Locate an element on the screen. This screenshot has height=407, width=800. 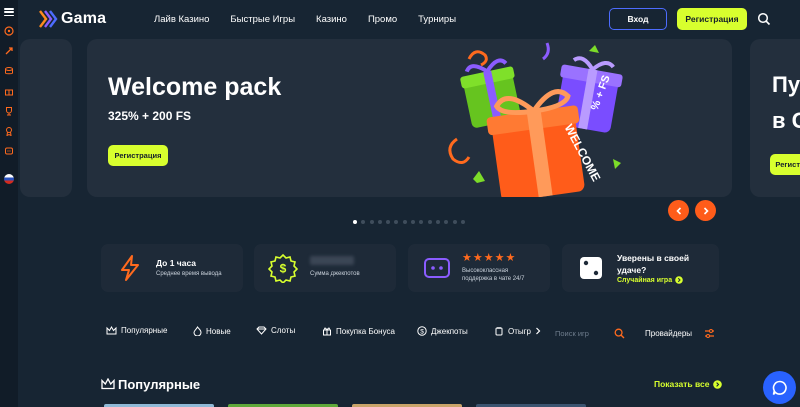
left-rail is located at coordinates (9, 203).